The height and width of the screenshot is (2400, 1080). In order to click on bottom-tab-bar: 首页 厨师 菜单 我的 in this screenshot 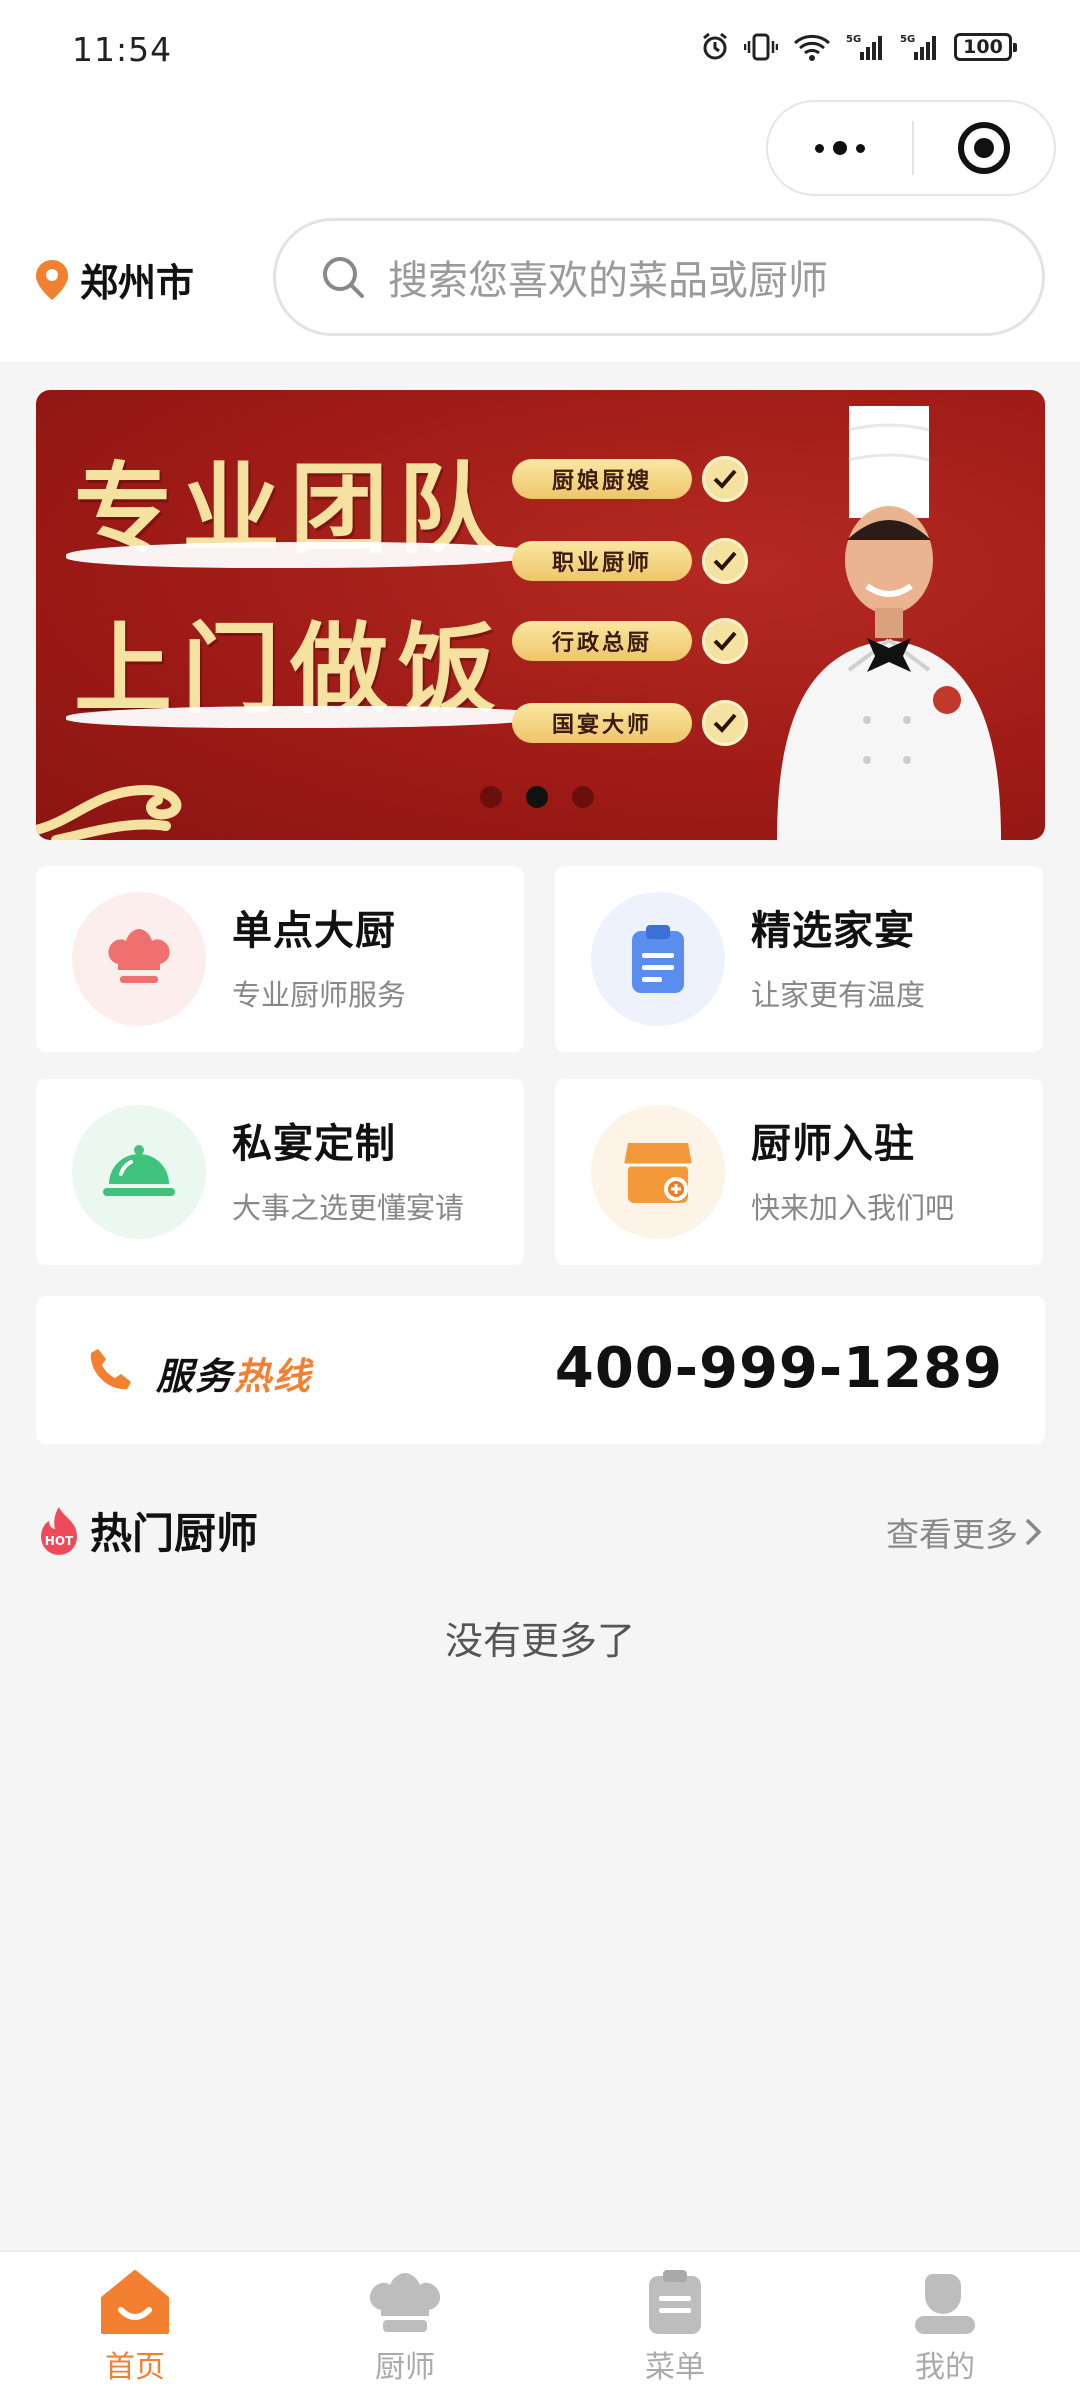, I will do `click(540, 2325)`.